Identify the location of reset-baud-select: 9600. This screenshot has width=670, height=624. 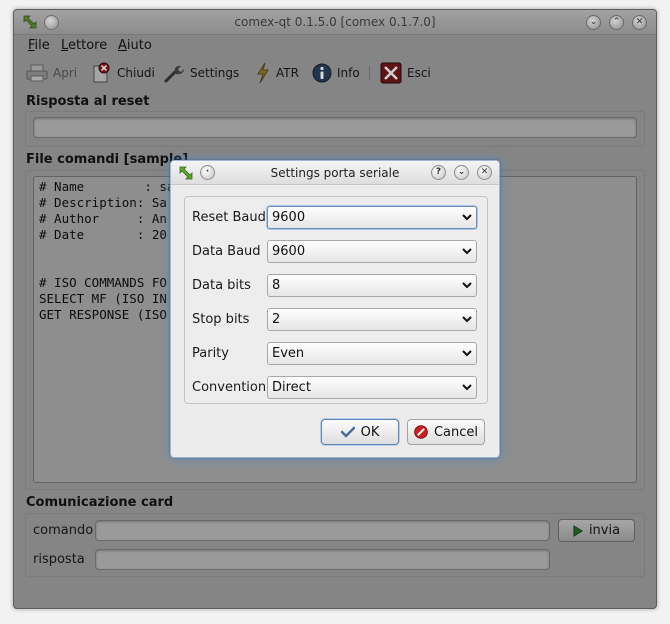
(372, 217).